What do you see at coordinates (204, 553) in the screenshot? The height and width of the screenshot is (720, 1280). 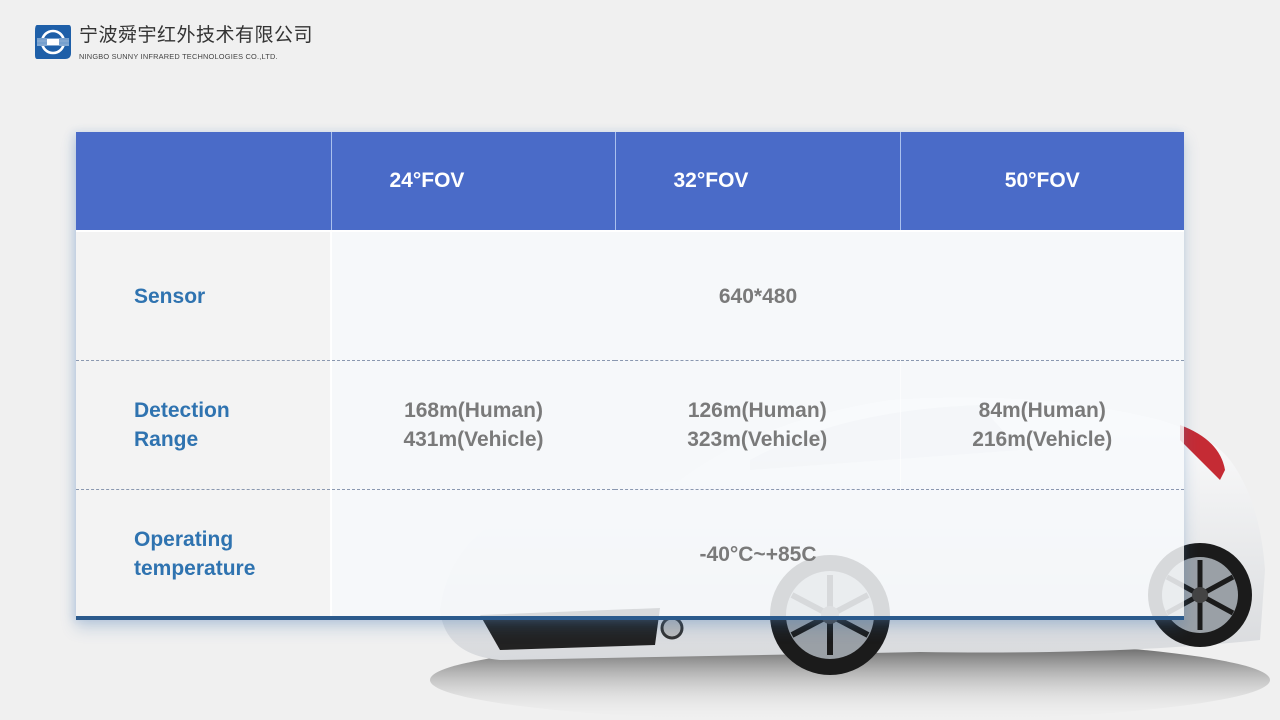 I see `row-label-operating-temperature: Operating temperature` at bounding box center [204, 553].